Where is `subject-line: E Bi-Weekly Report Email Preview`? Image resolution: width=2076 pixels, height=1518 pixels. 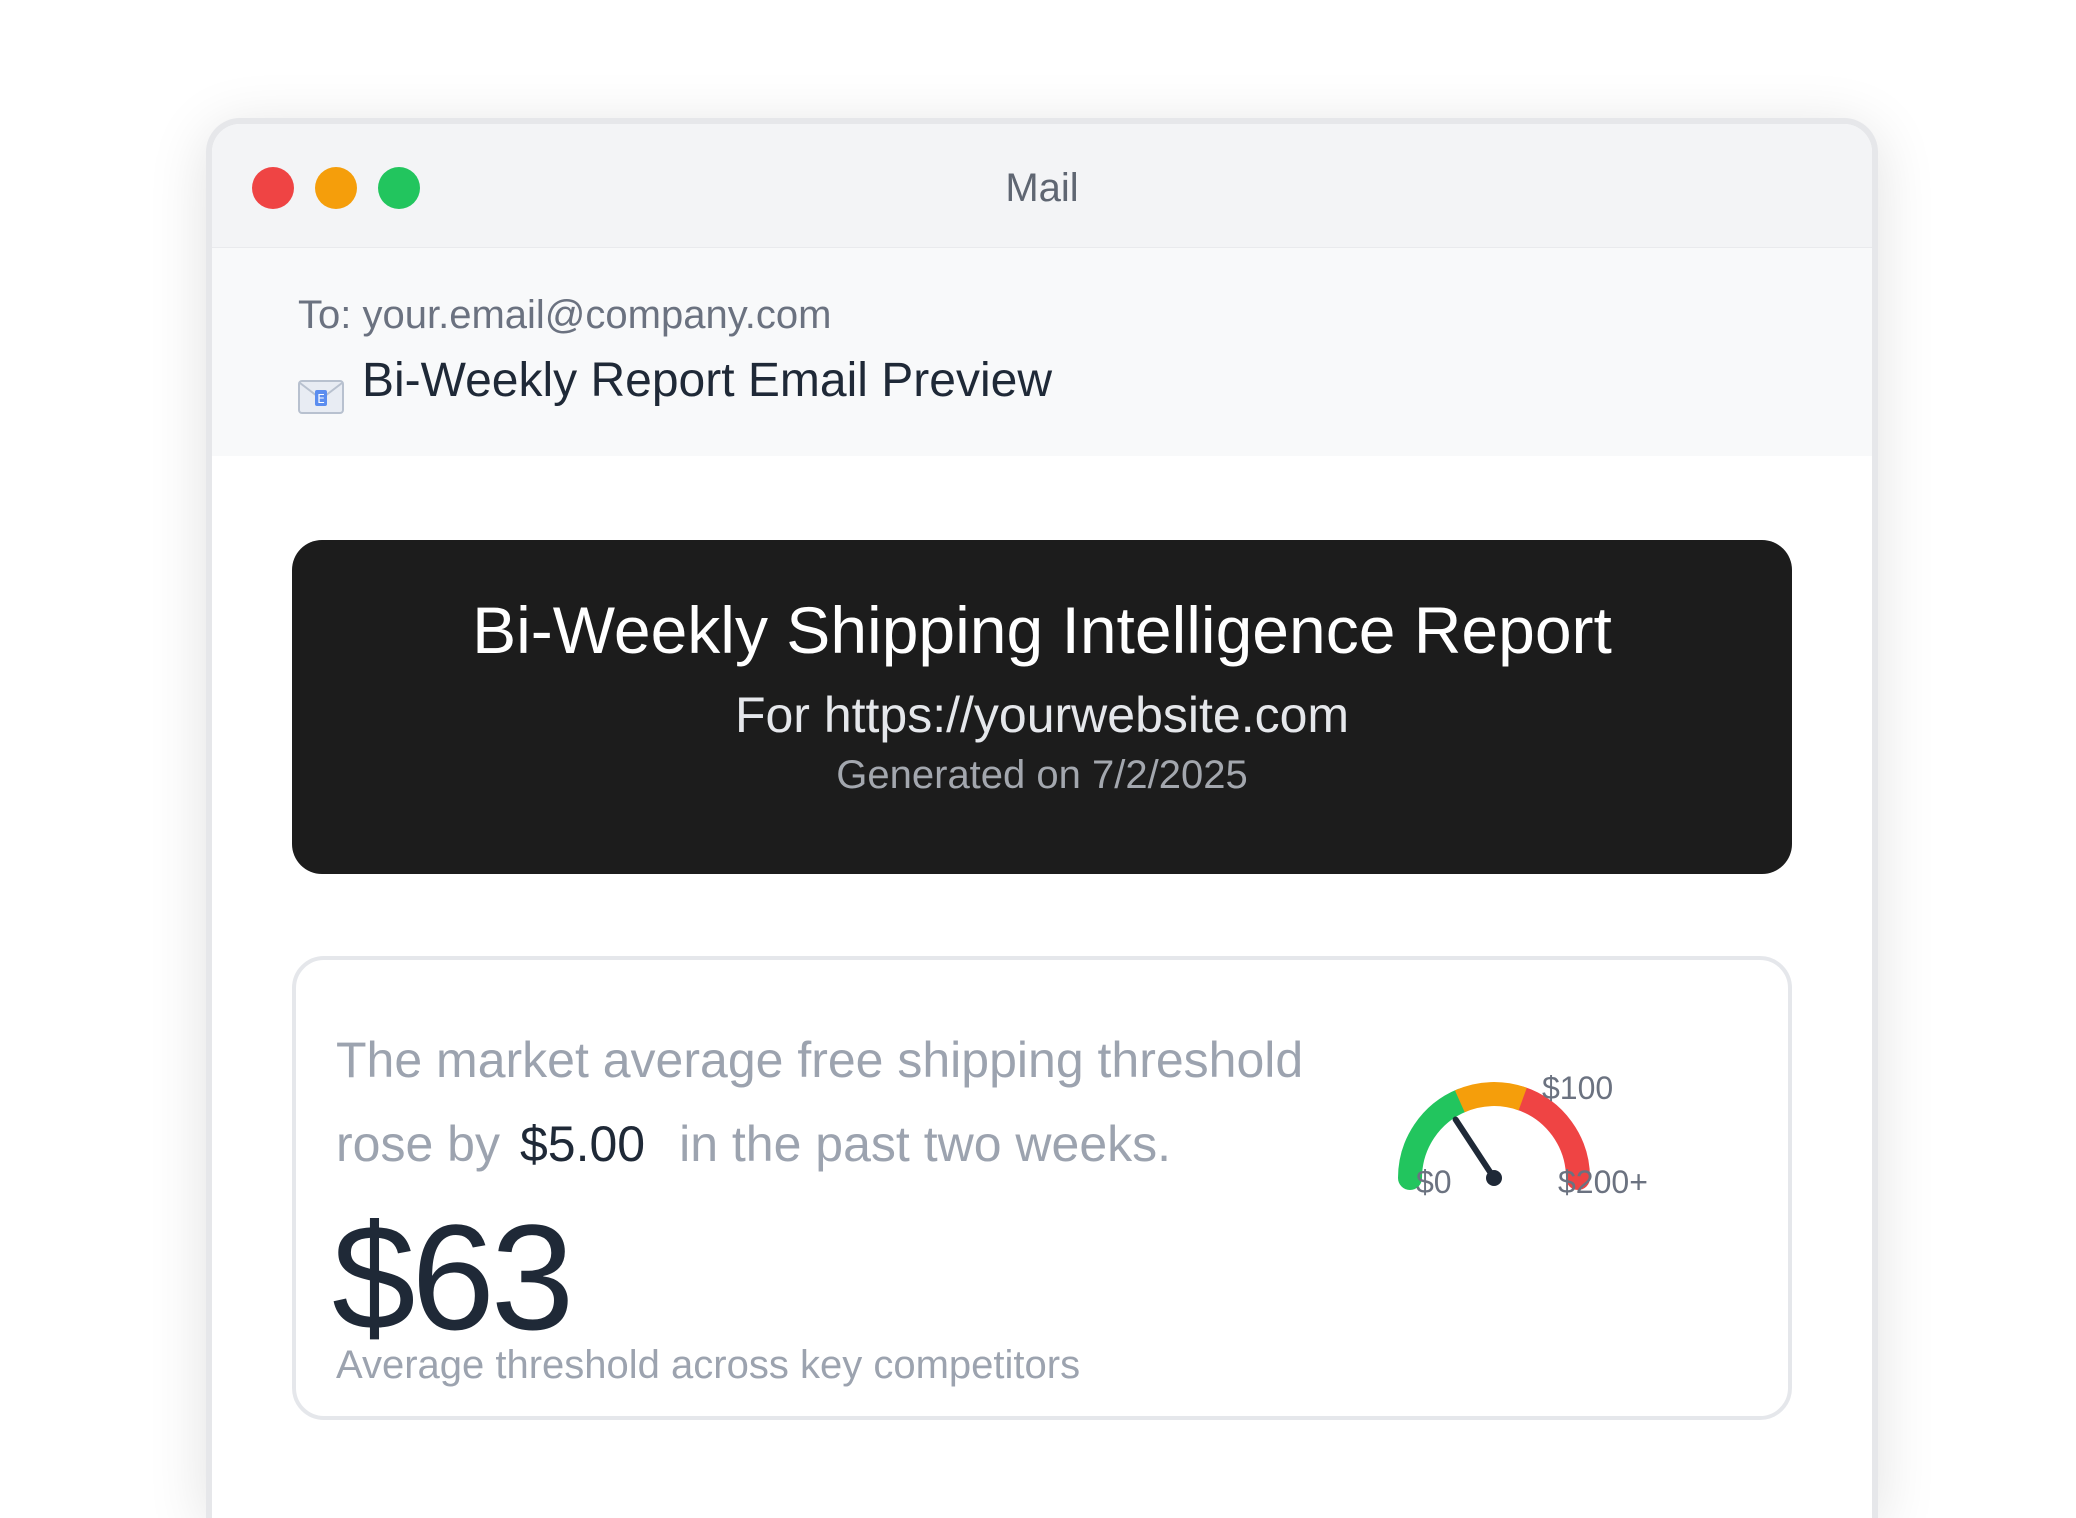
subject-line: E Bi-Weekly Report Email Preview is located at coordinates (1085, 381).